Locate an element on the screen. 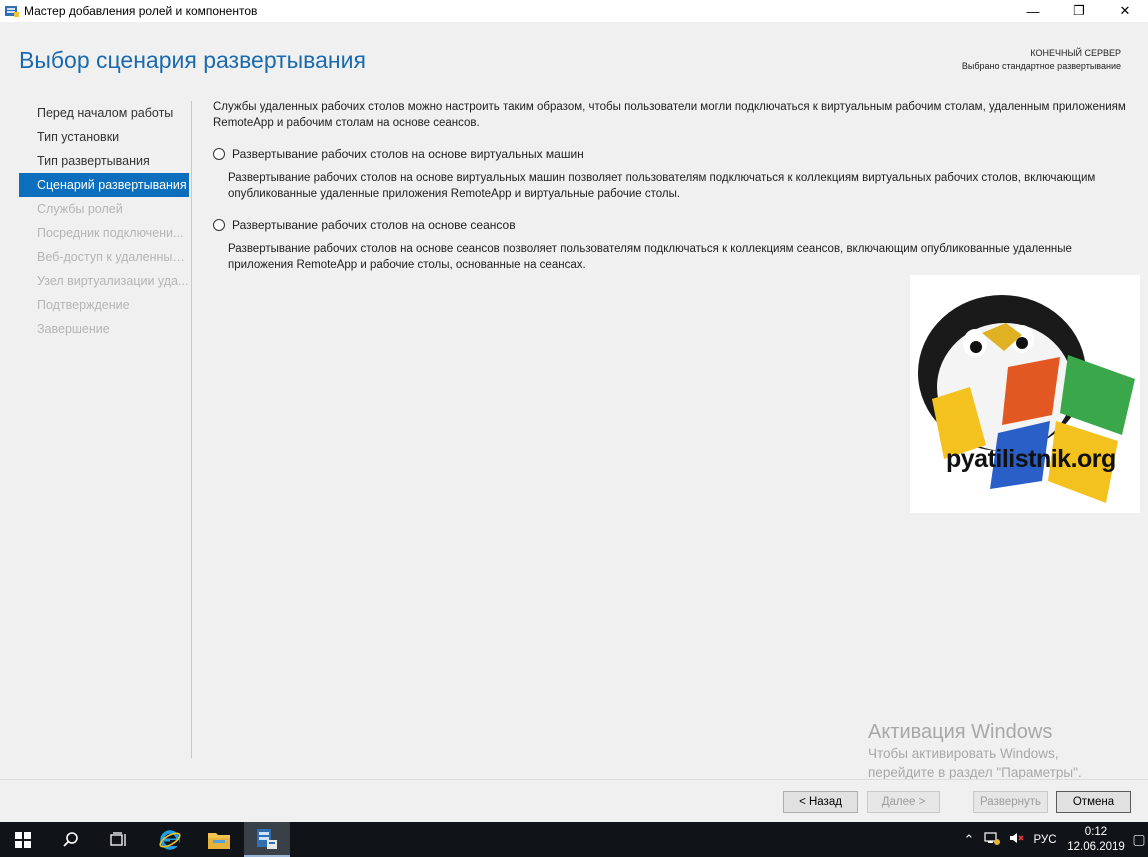 This screenshot has width=1148, height=857. nav-item-deployment-scenario: Сценарий развертывания is located at coordinates (104, 185).